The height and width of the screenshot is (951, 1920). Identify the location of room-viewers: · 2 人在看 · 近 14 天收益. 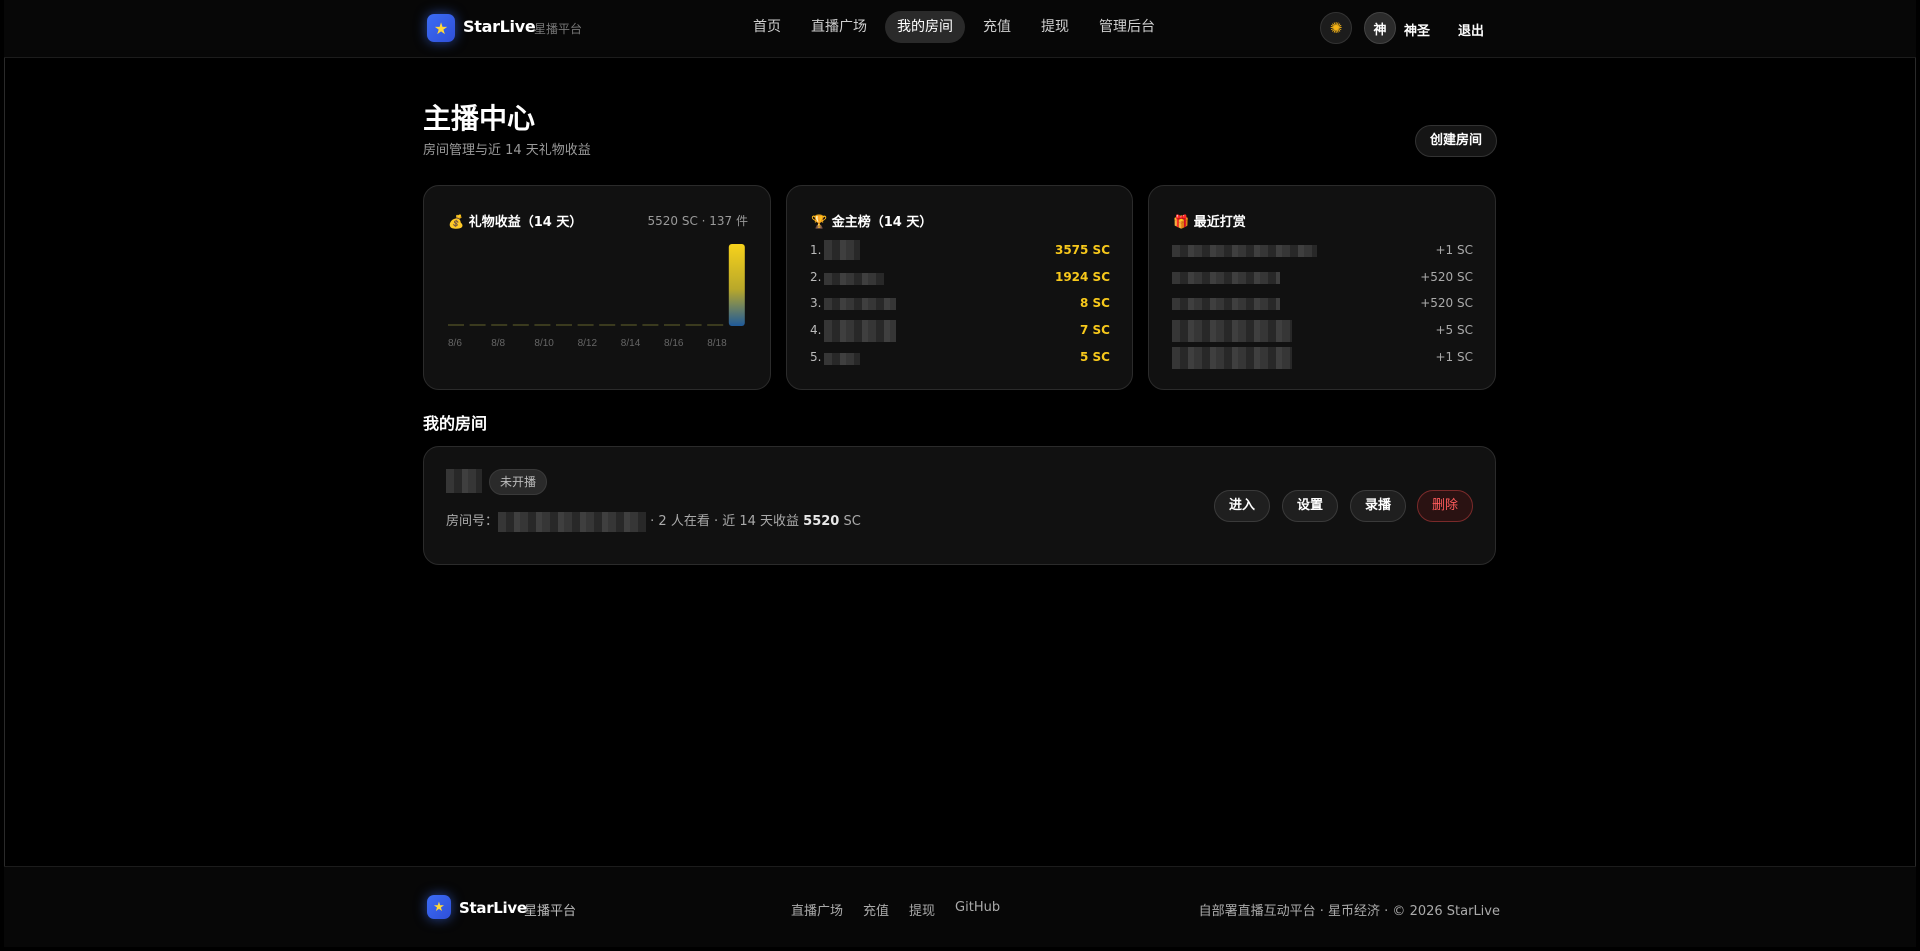
(727, 521).